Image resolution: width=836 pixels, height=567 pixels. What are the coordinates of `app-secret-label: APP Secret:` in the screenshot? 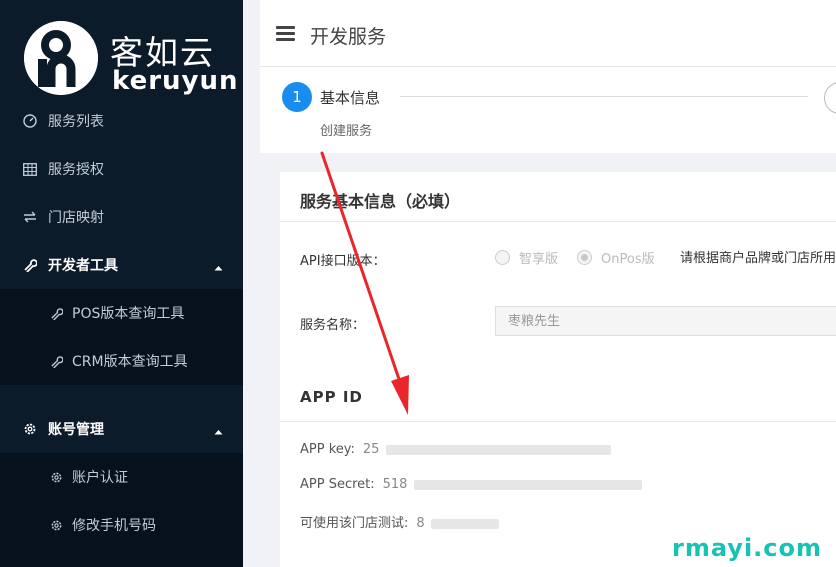 It's located at (337, 484).